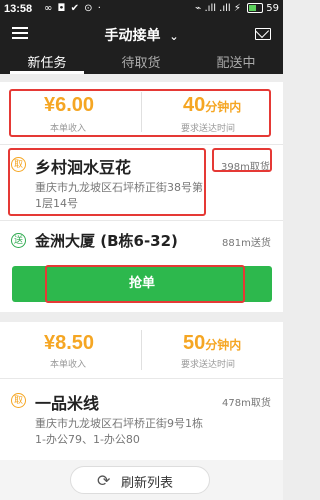 This screenshot has width=320, height=500. What do you see at coordinates (140, 113) in the screenshot?
I see `highlight-box-price` at bounding box center [140, 113].